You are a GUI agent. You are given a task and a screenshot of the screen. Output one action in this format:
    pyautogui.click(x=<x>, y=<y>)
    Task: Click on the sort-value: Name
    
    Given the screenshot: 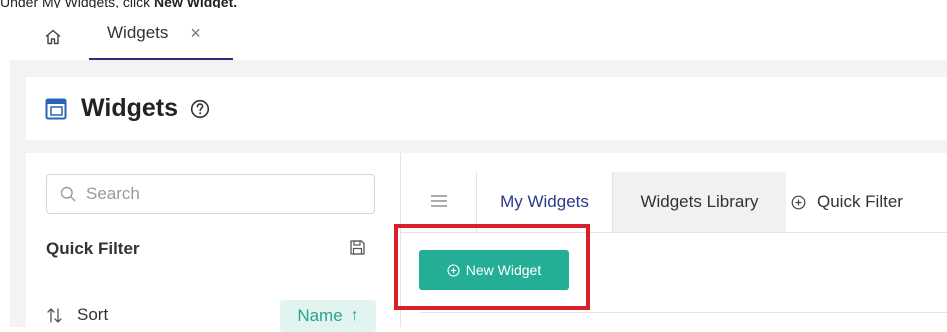 What is the action you would take?
    pyautogui.click(x=320, y=315)
    